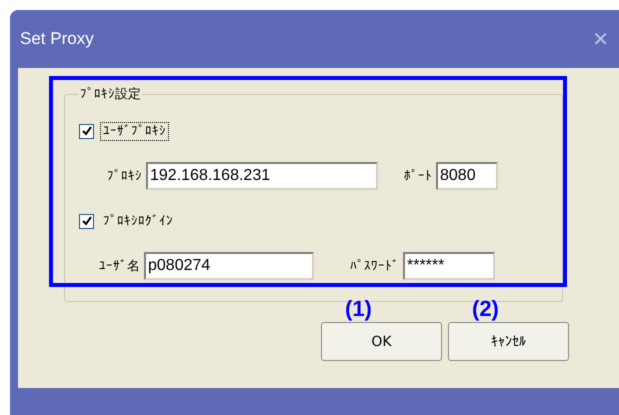  I want to click on field-label: ﾎﾟｰﾄ, so click(418, 176).